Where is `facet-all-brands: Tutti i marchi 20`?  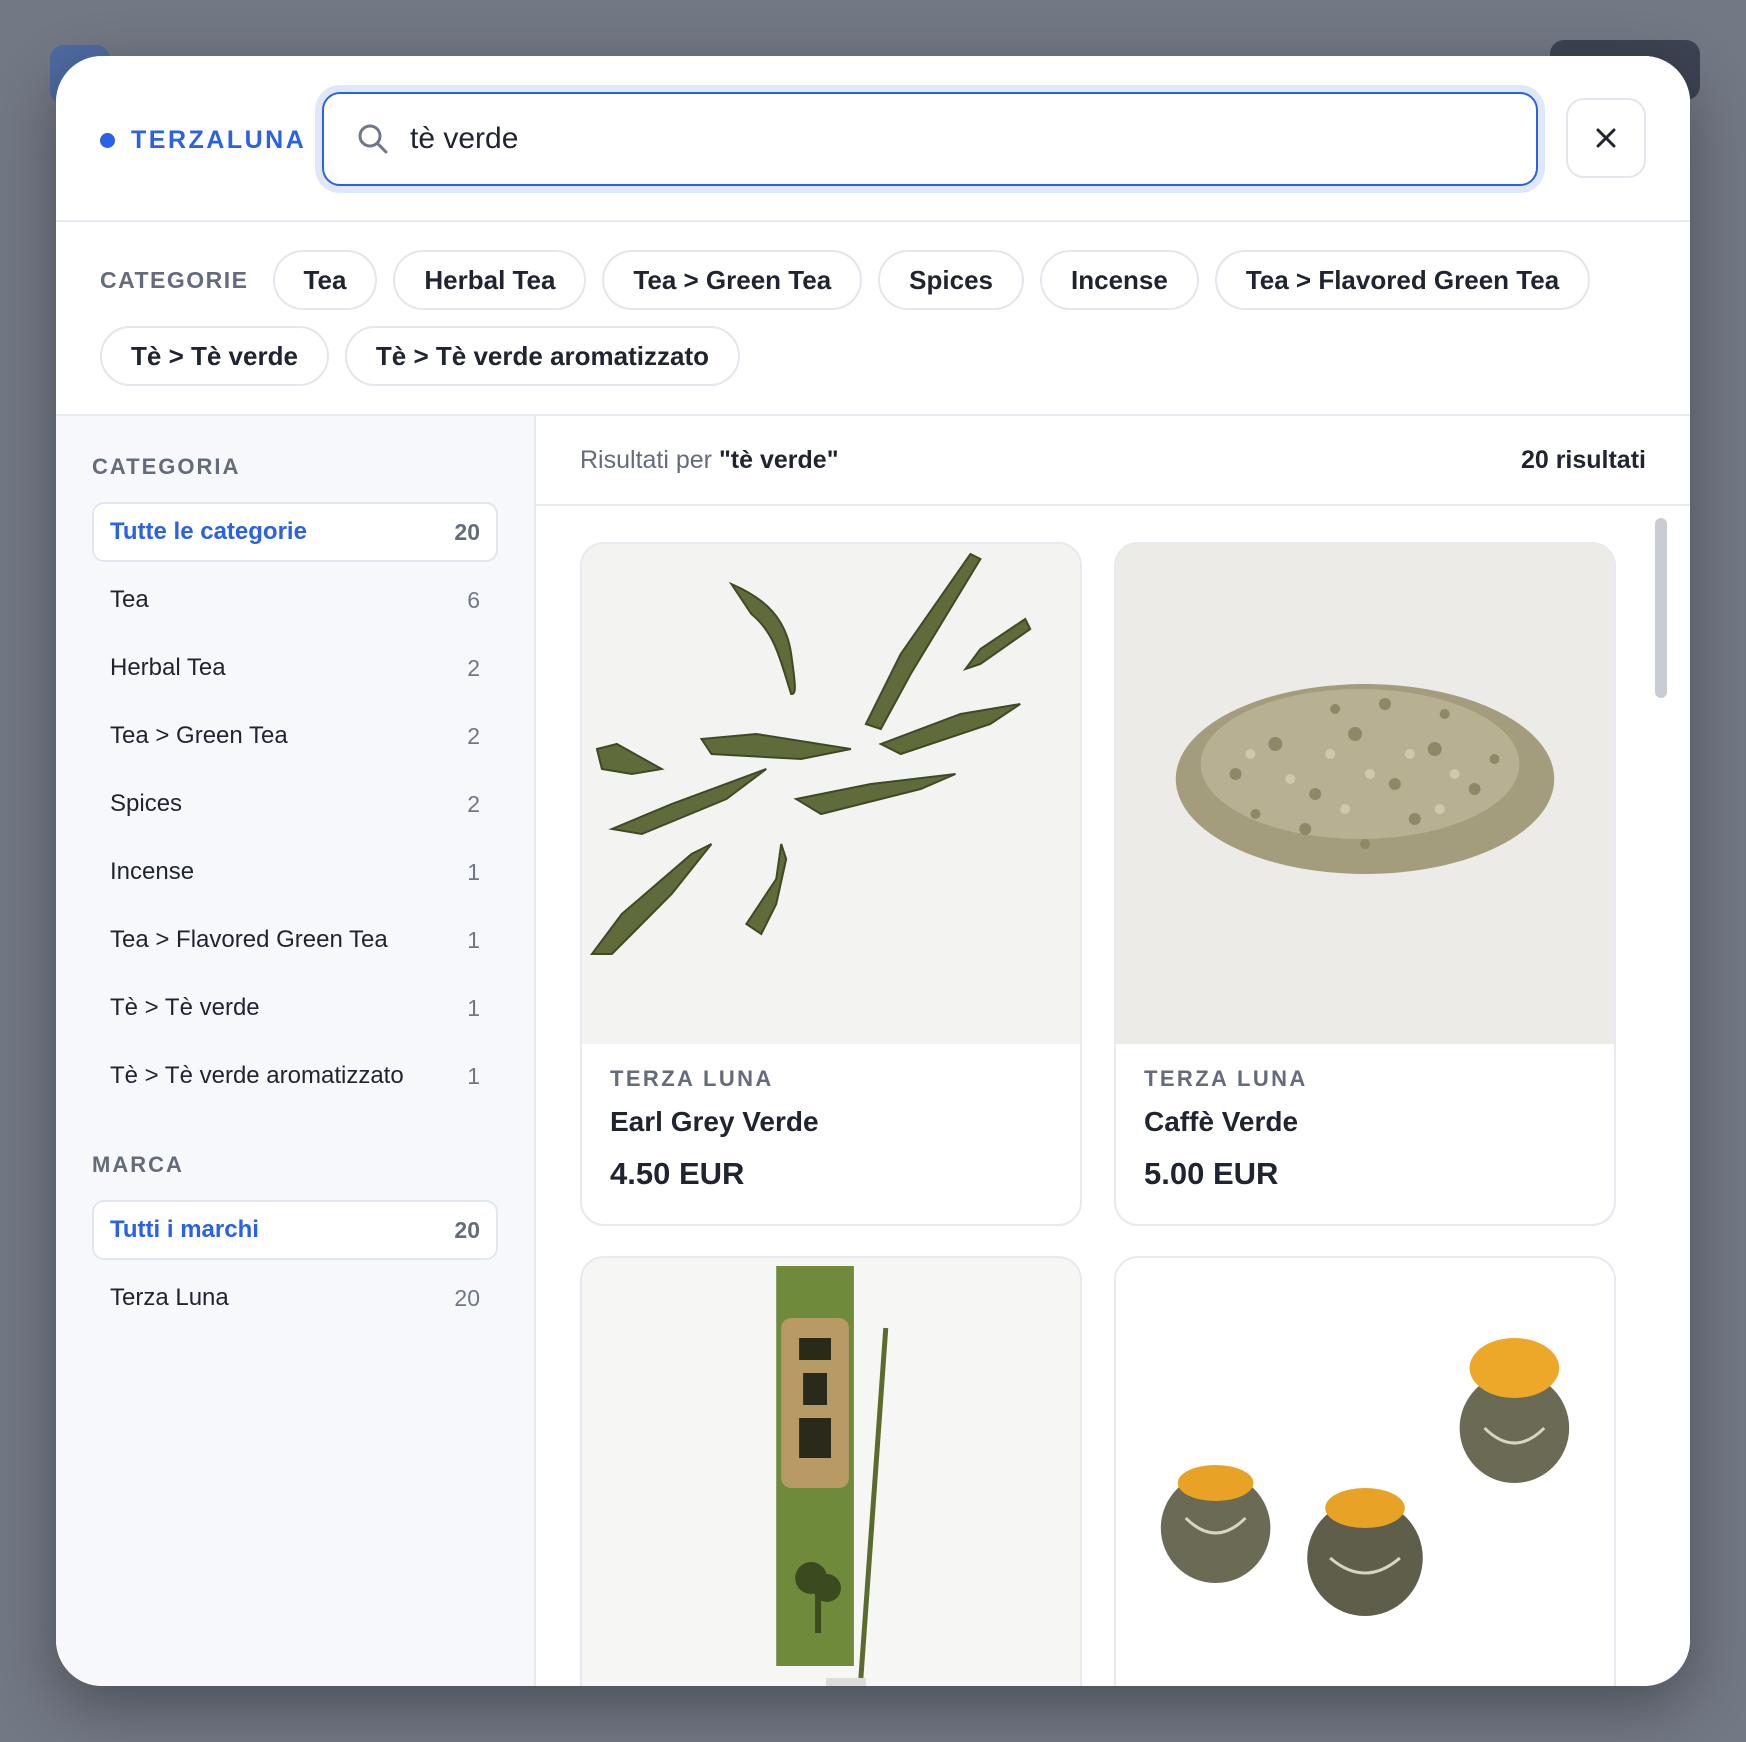 facet-all-brands: Tutti i marchi 20 is located at coordinates (295, 1230).